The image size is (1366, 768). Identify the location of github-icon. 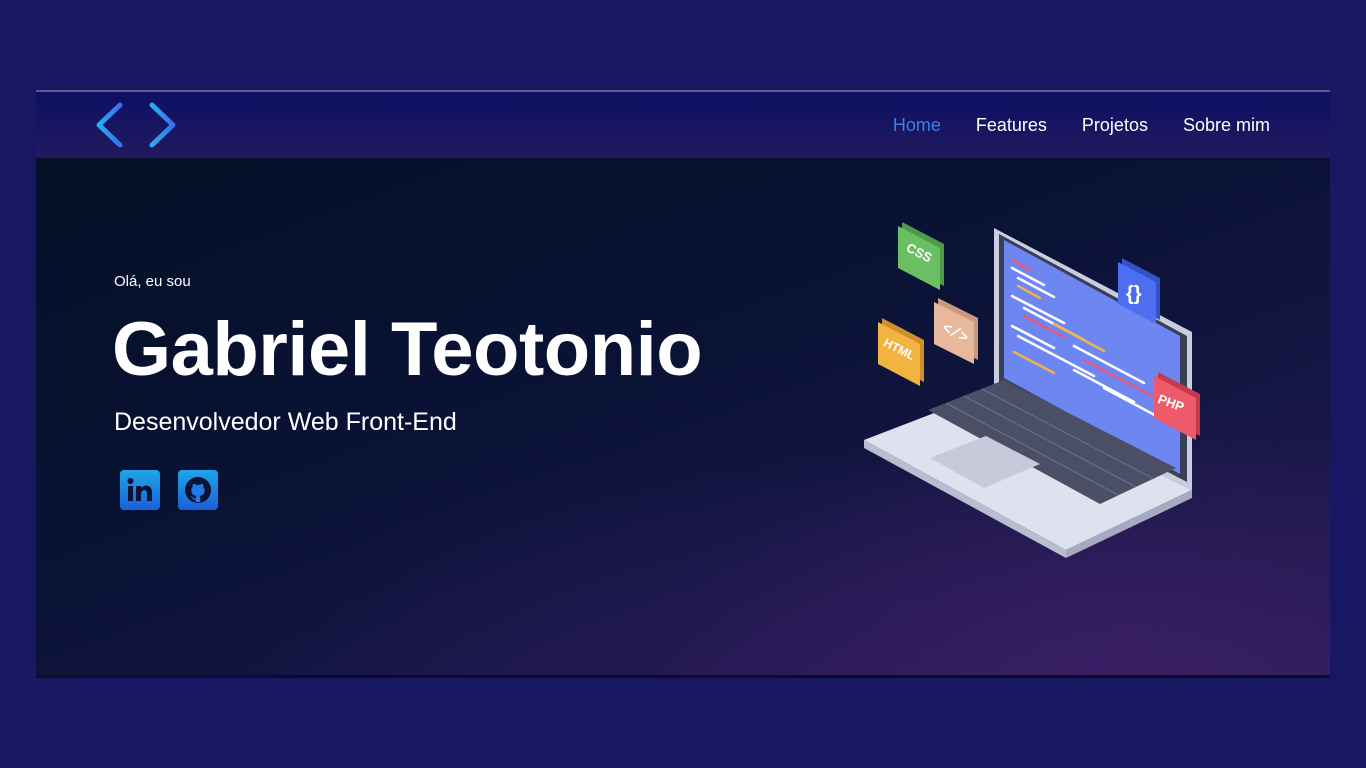
(198, 490).